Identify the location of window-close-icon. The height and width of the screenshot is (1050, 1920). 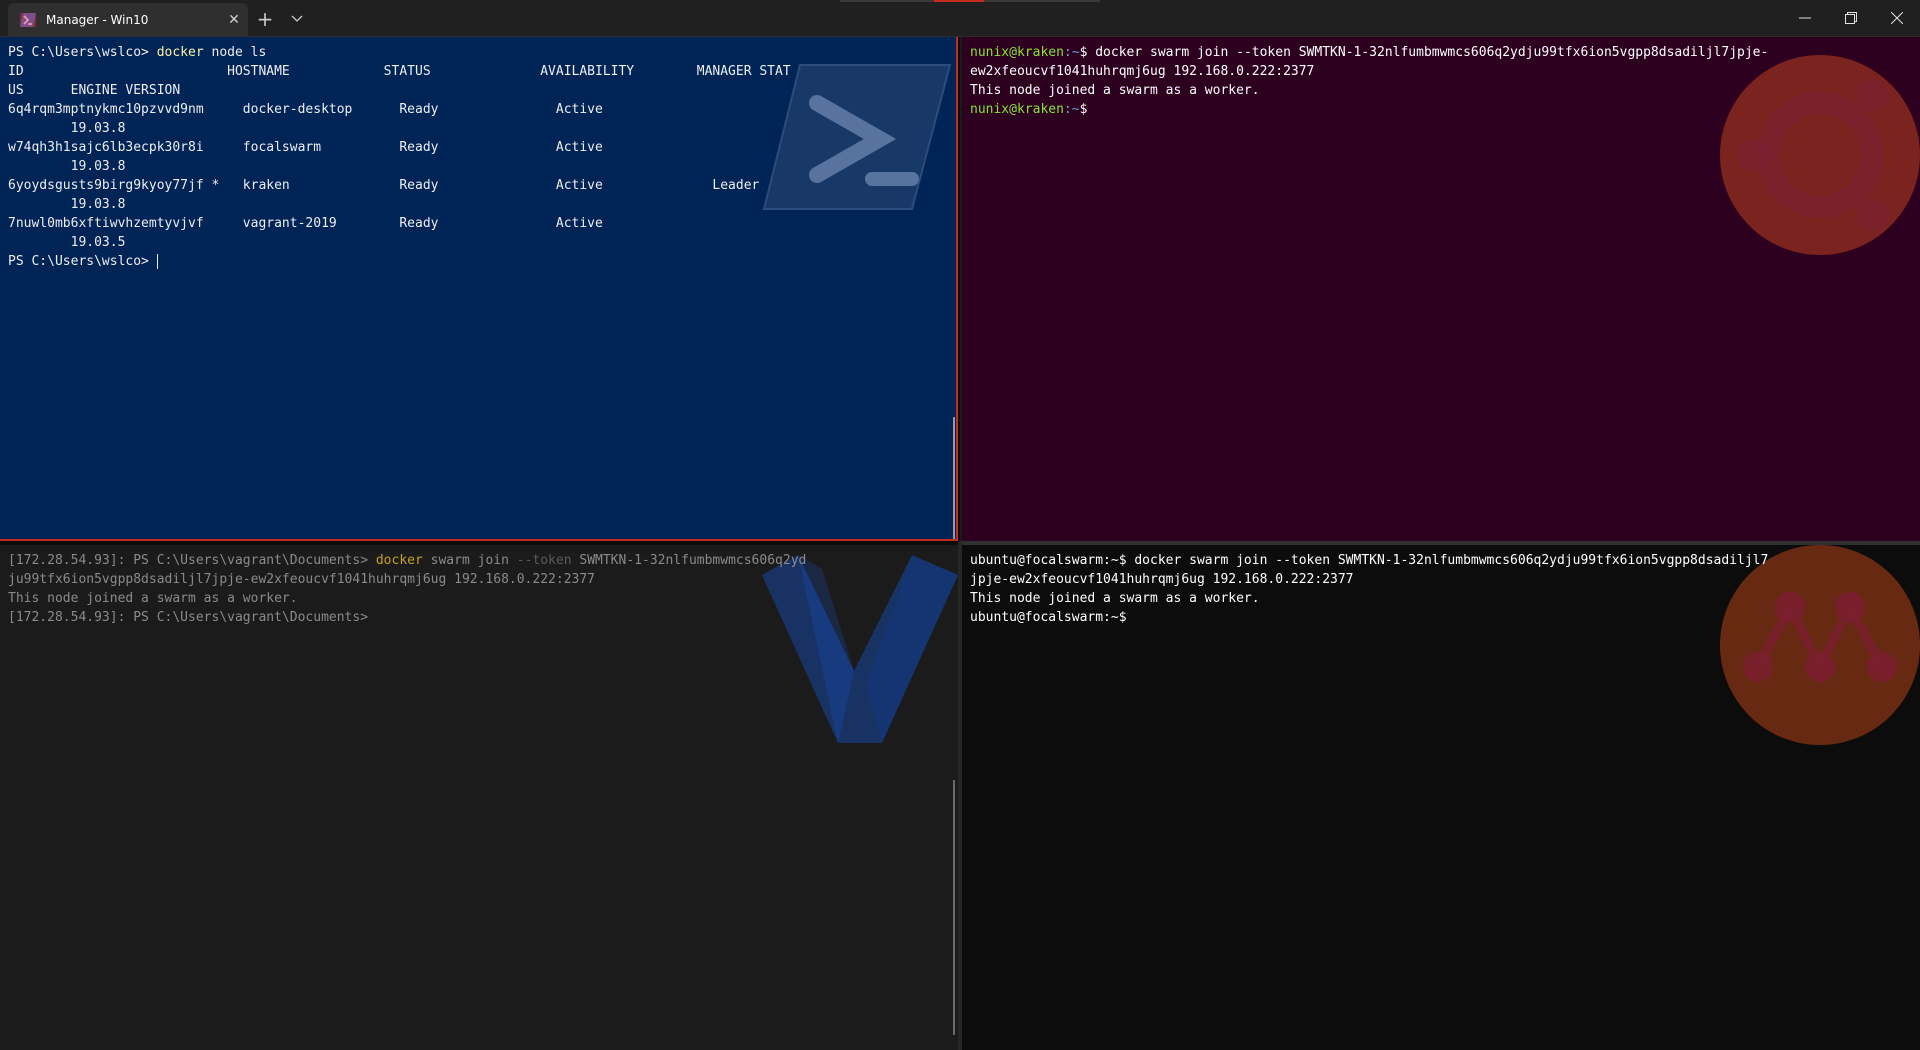
(1897, 18).